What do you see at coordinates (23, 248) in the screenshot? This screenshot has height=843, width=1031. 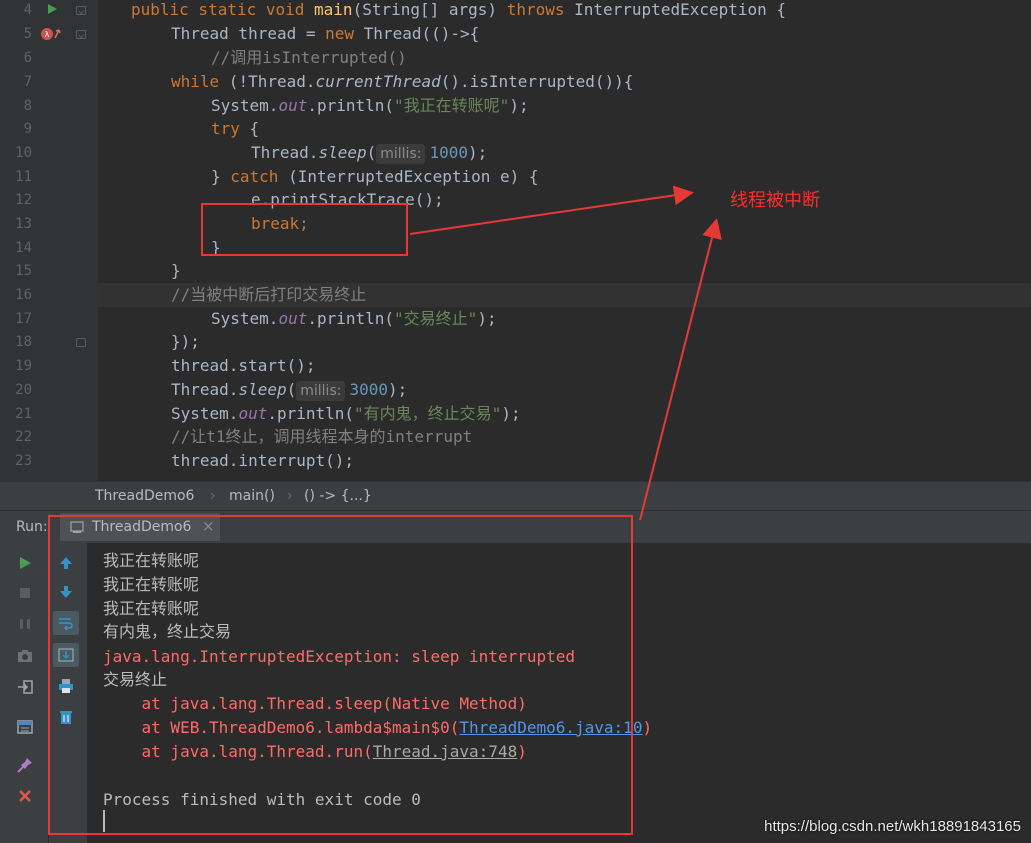 I see `line-number: 14` at bounding box center [23, 248].